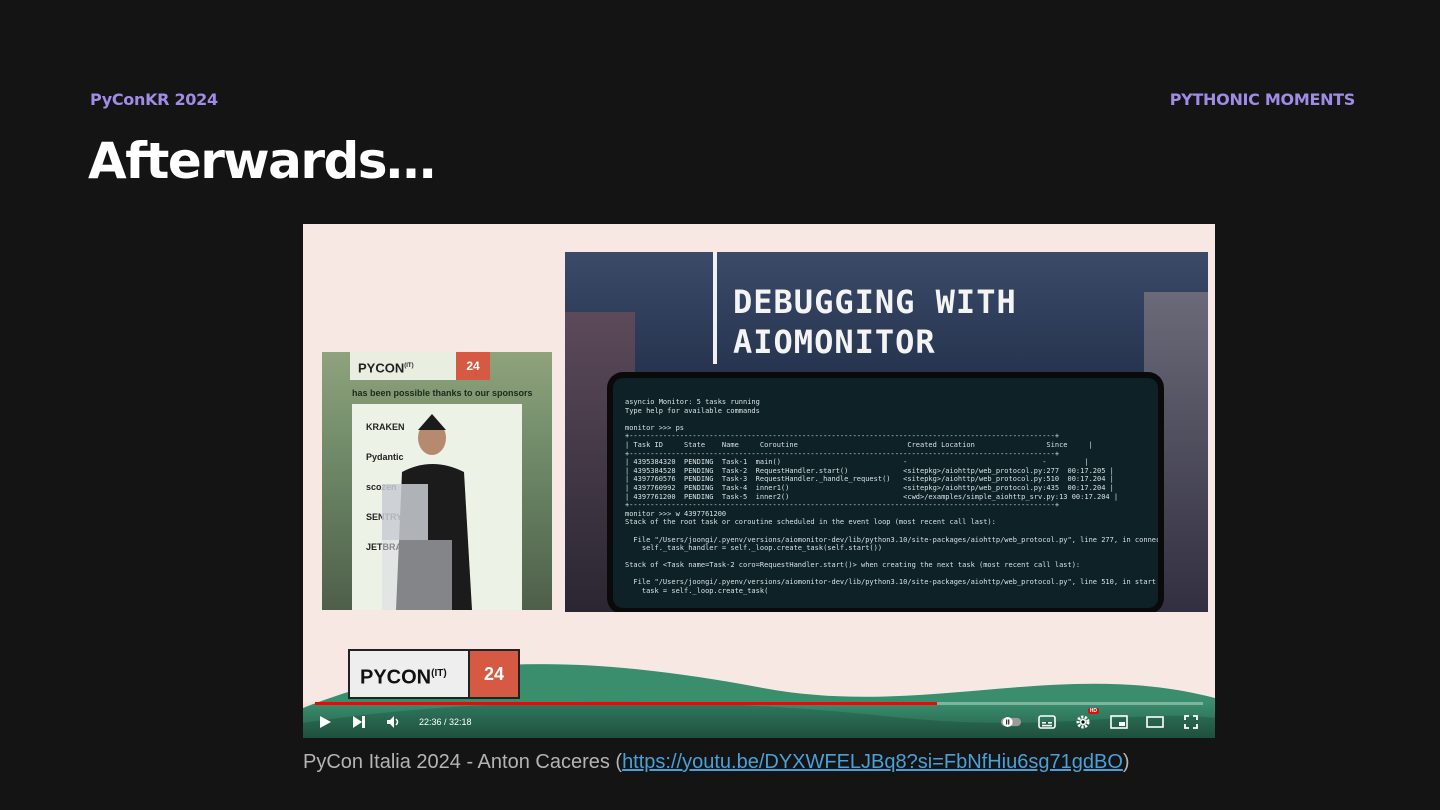  Describe the element at coordinates (442, 393) in the screenshot. I see `cam-thanks-text: has been possible thanks to our sponsors` at that location.